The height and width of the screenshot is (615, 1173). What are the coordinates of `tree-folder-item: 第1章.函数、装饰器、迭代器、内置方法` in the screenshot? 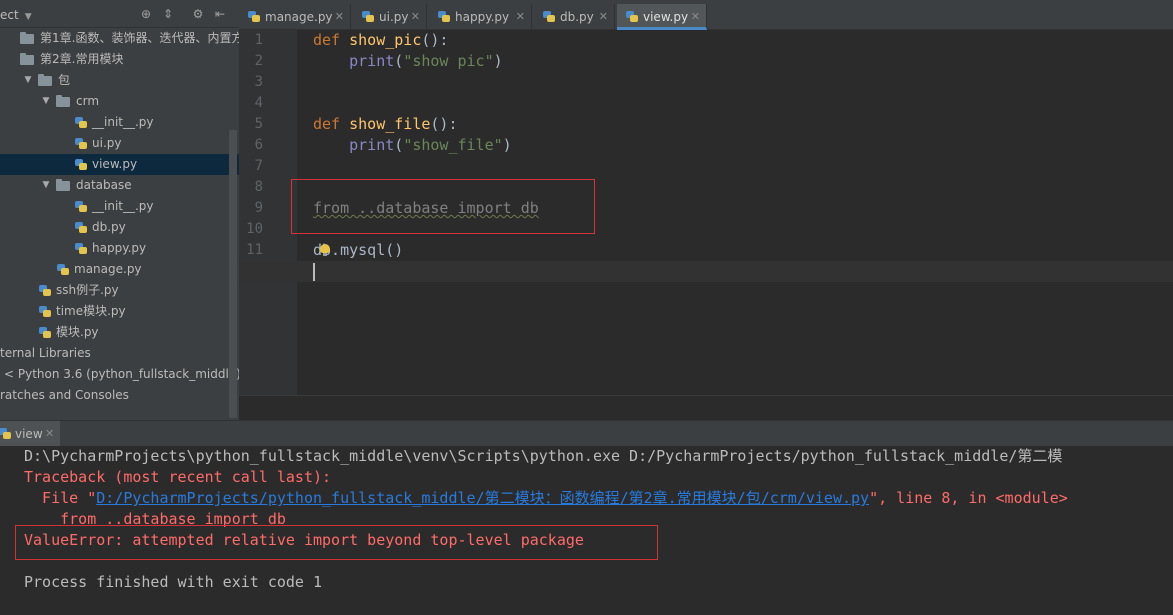 It's located at (119, 38).